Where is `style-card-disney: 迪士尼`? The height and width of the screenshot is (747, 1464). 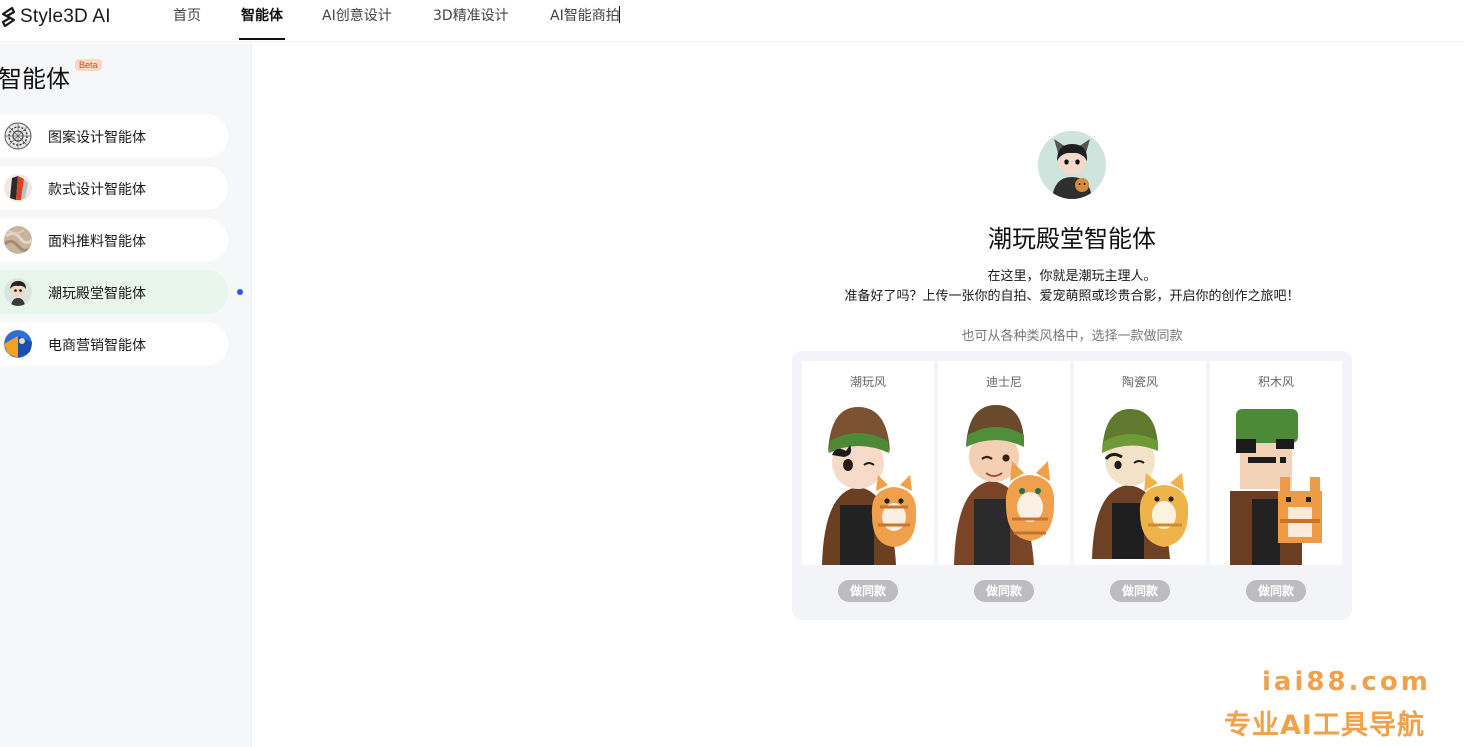 style-card-disney: 迪士尼 is located at coordinates (1004, 463).